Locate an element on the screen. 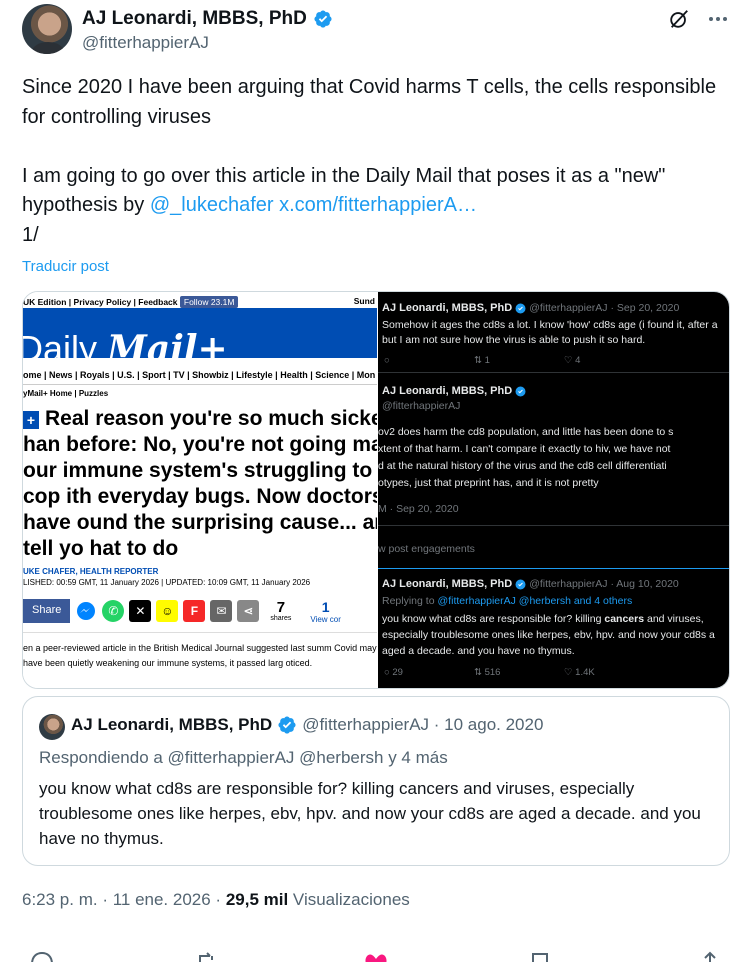 The image size is (756, 962). translate-link: Traducir post is located at coordinates (65, 266).